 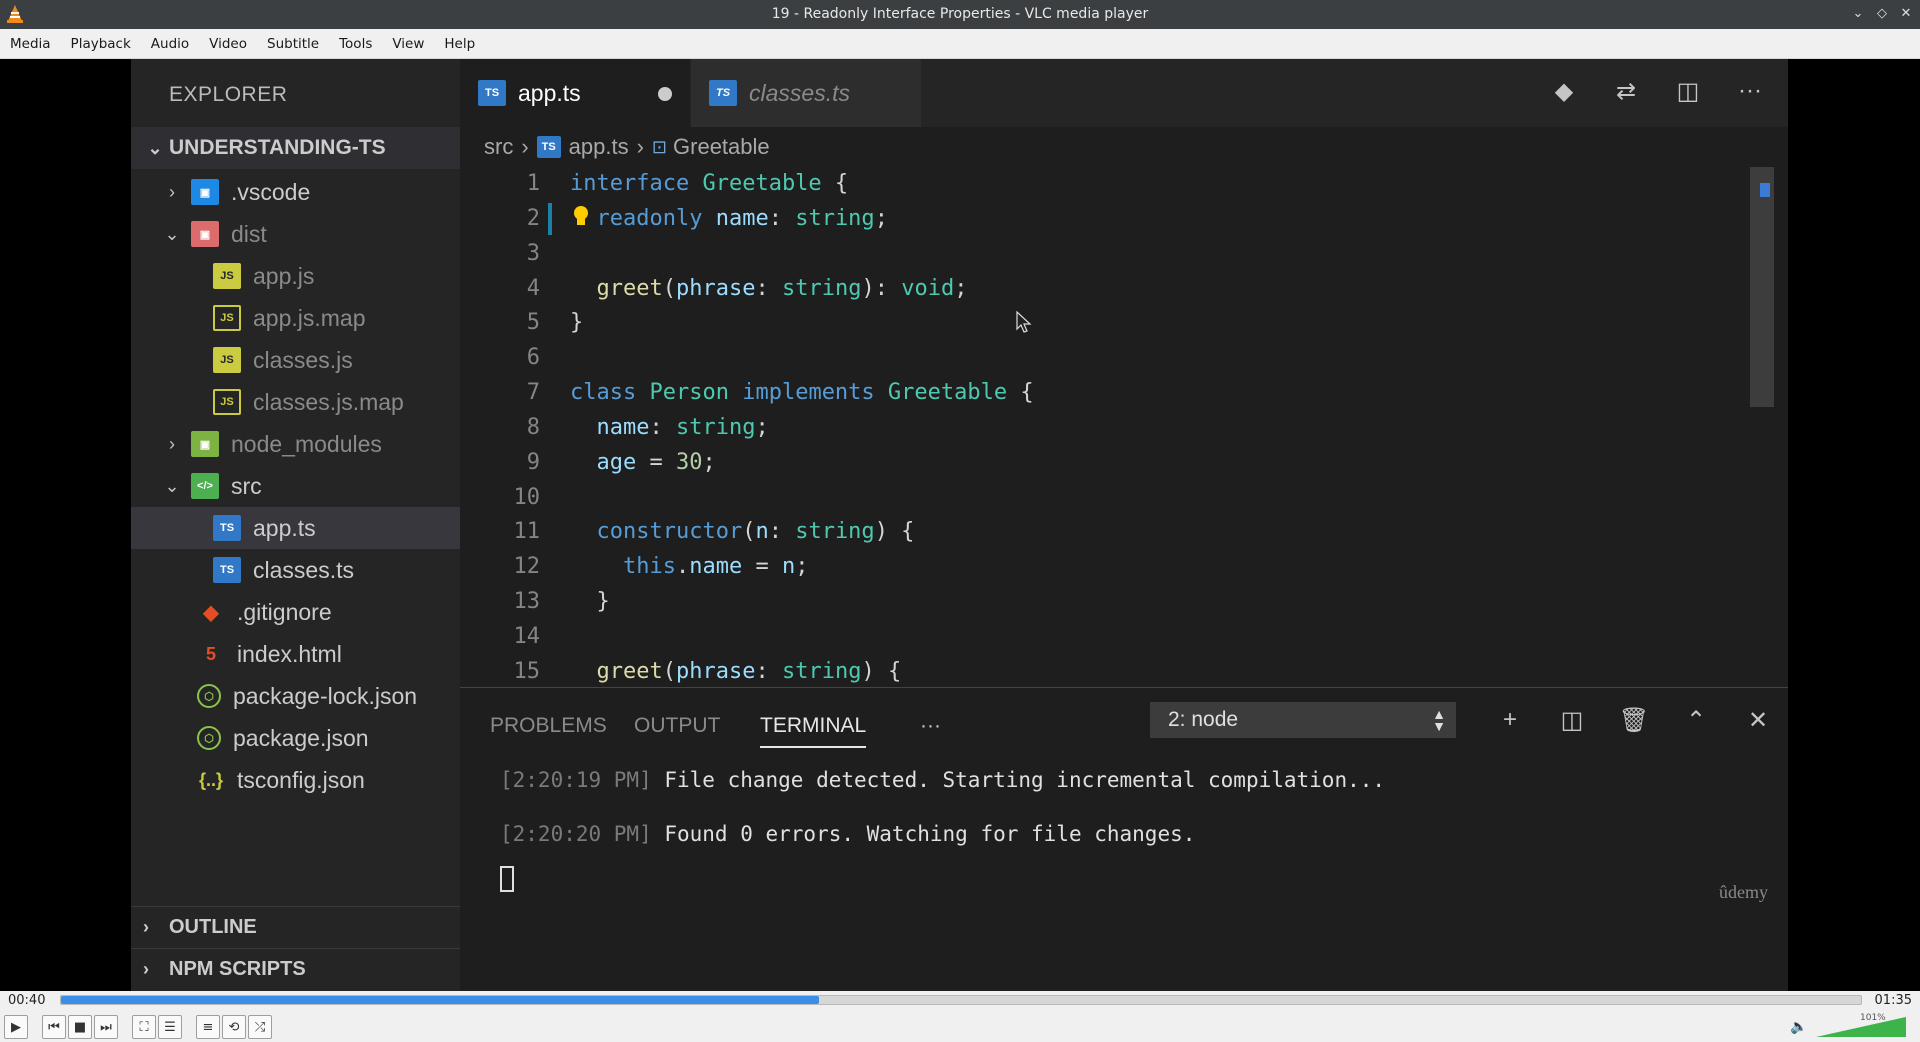 I want to click on tree-item-label: app.js, so click(x=284, y=275).